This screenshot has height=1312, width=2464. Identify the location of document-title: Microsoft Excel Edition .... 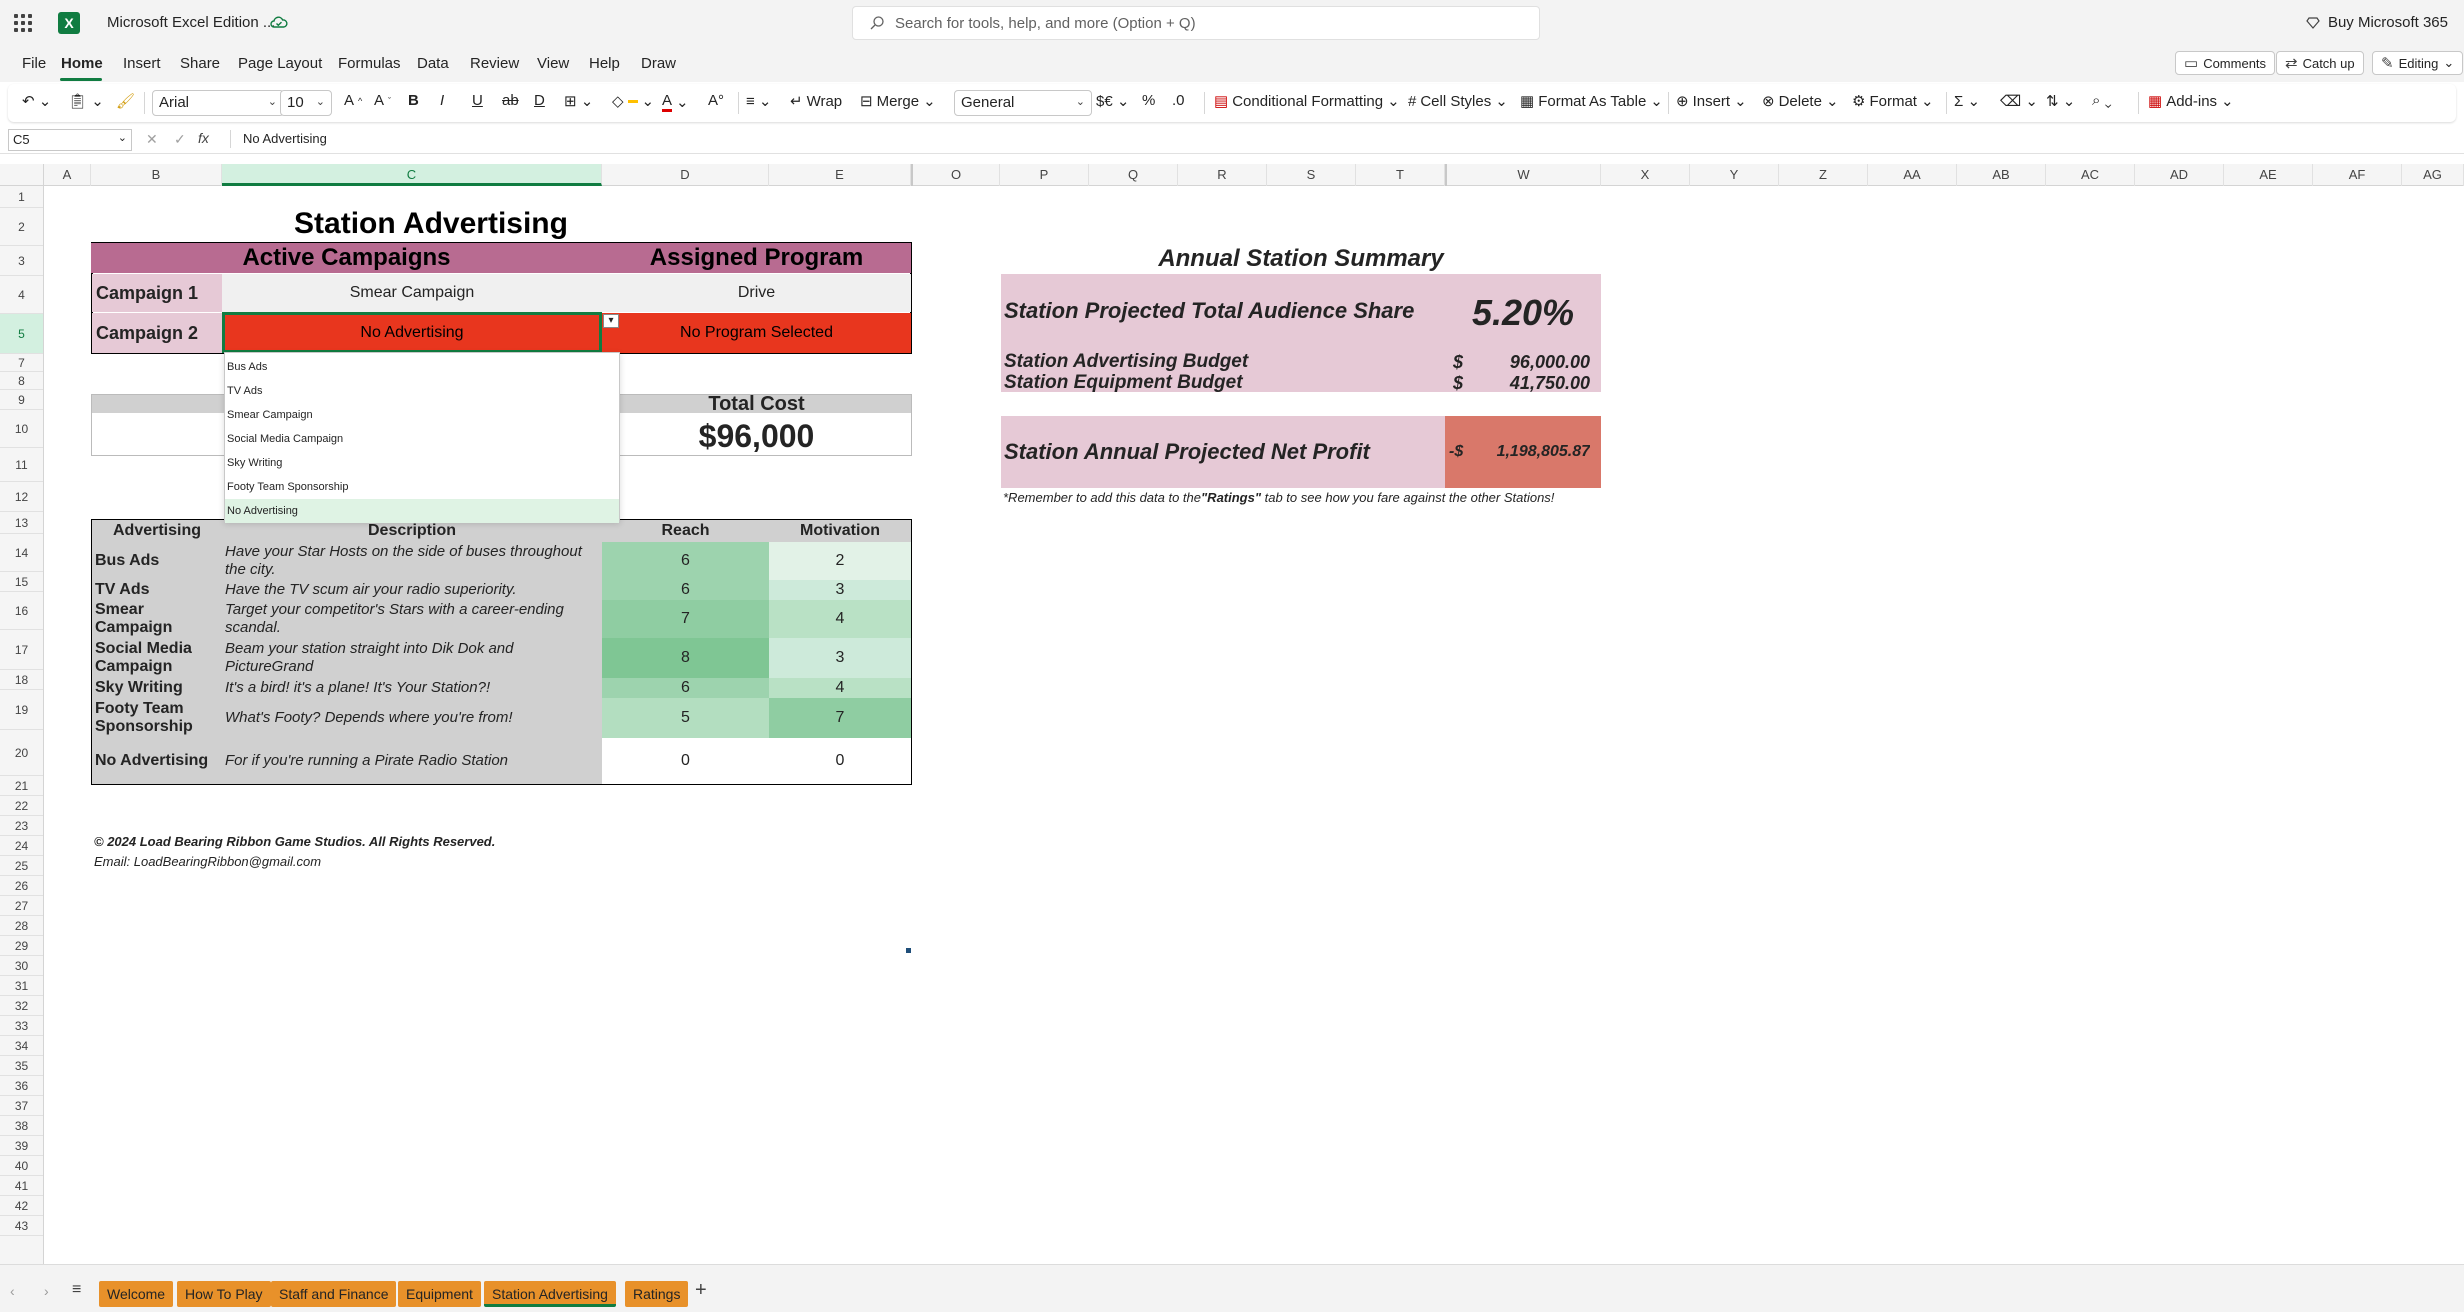
(191, 22).